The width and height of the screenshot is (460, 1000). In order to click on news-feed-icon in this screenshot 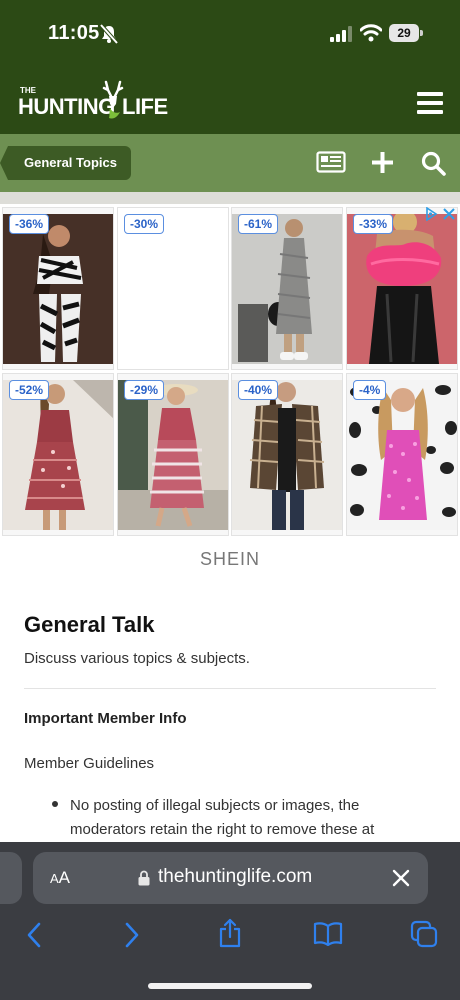, I will do `click(331, 162)`.